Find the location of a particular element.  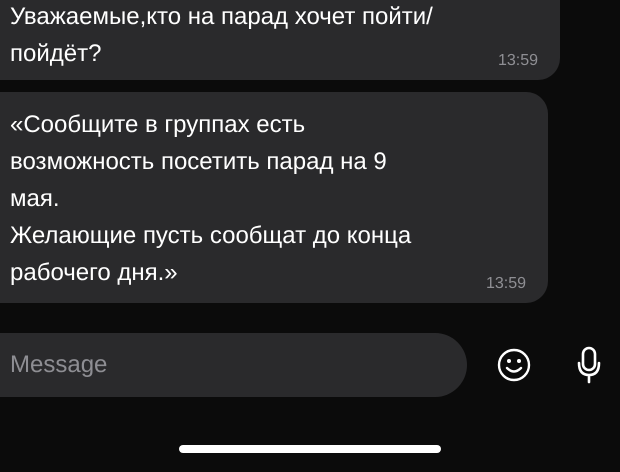

emoji-icon is located at coordinates (514, 365).